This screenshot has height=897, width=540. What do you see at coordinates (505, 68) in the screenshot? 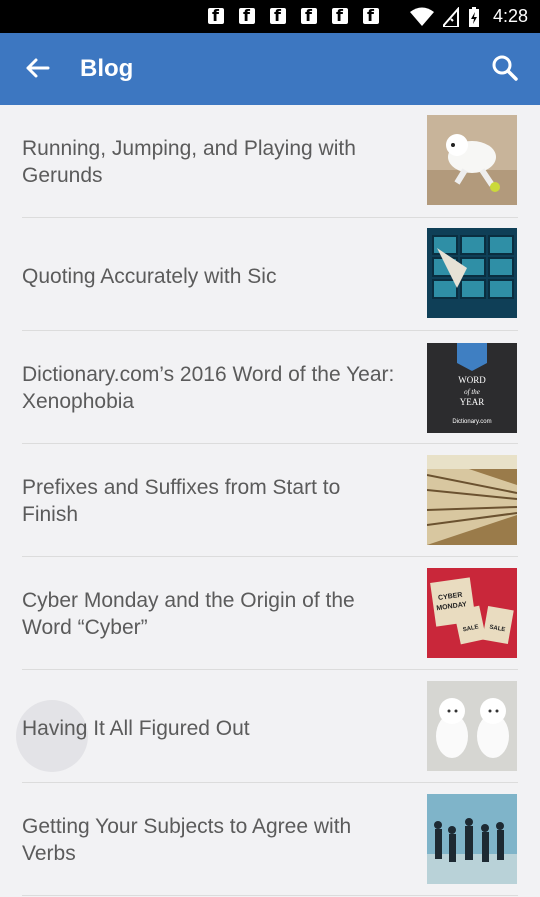
I see `search-icon` at bounding box center [505, 68].